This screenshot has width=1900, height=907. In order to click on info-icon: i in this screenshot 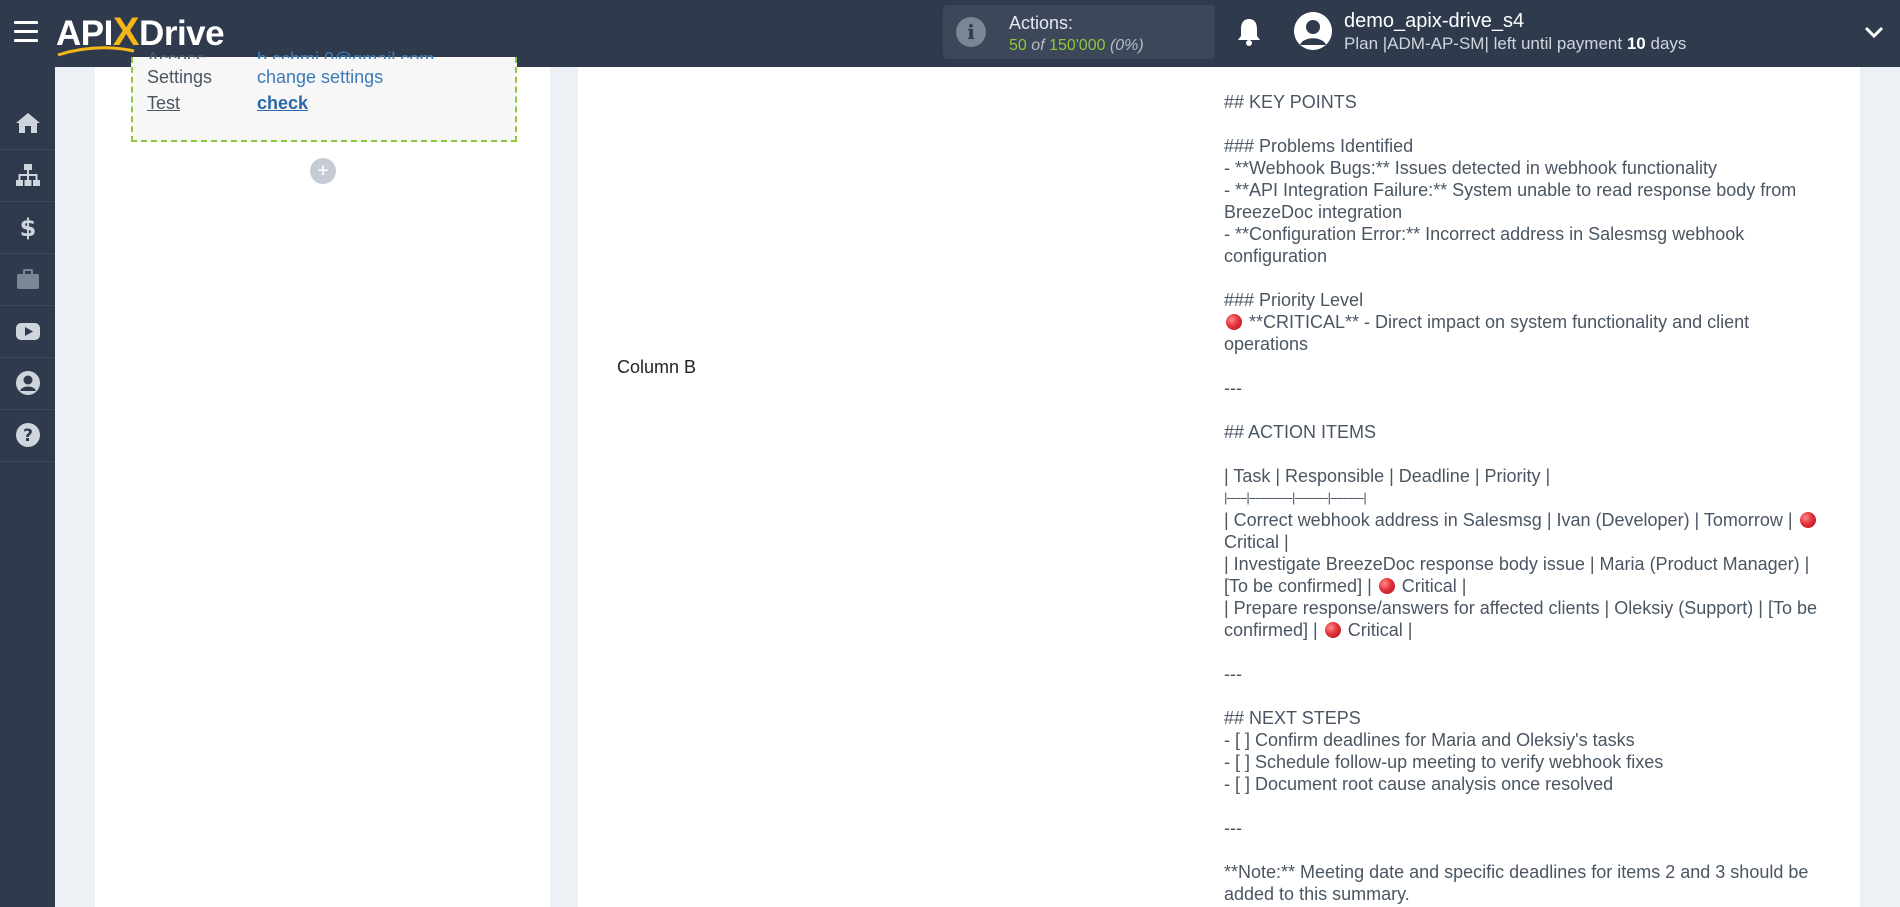, I will do `click(971, 32)`.